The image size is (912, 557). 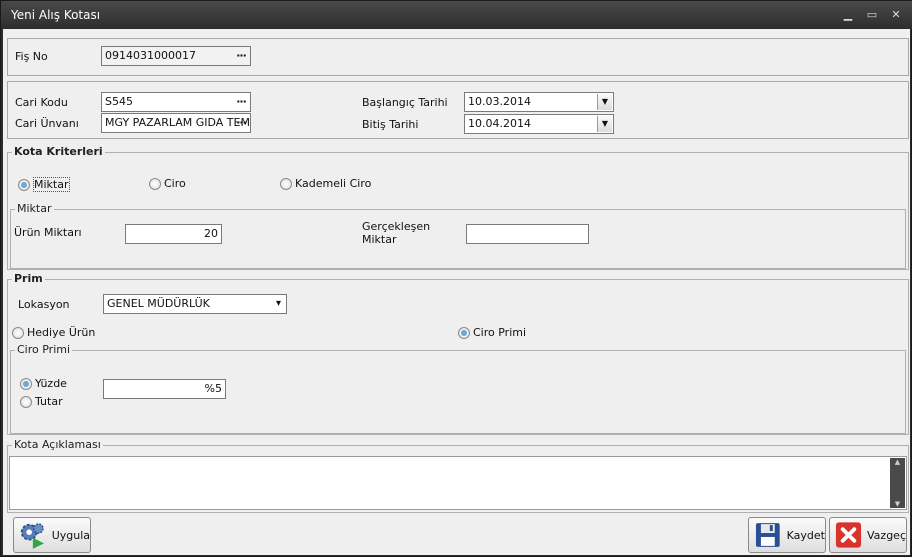 I want to click on radio-yuzde-circle, so click(x=26, y=383).